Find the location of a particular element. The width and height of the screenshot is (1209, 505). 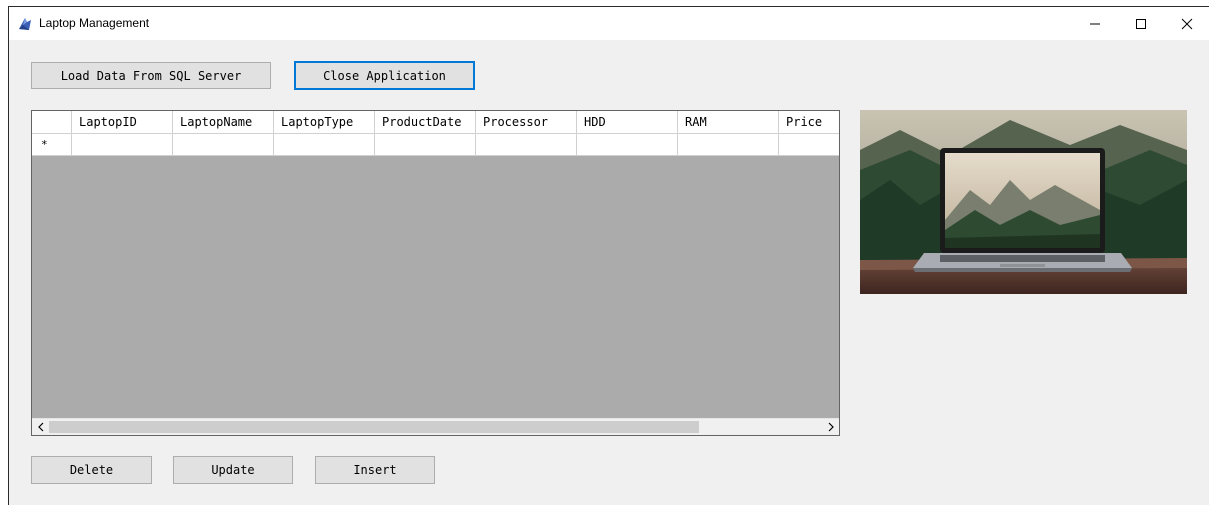

app-icon is located at coordinates (25, 24).